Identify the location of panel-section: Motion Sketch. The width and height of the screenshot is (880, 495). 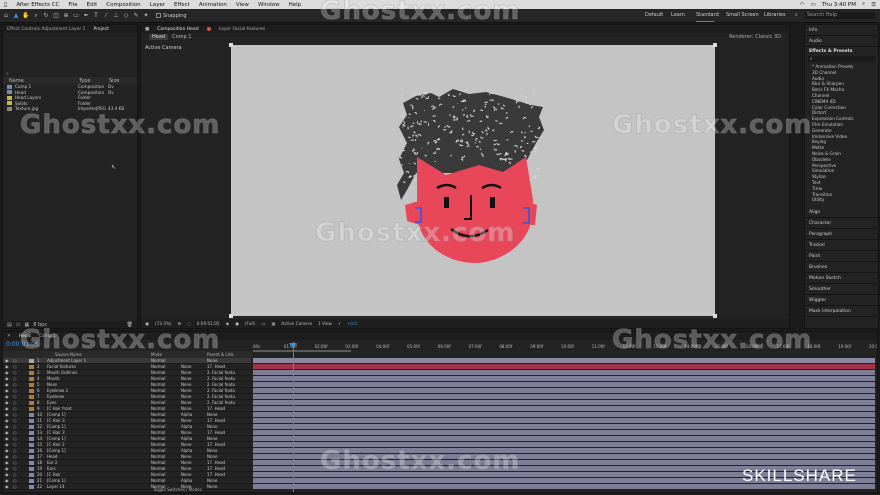
(841, 279).